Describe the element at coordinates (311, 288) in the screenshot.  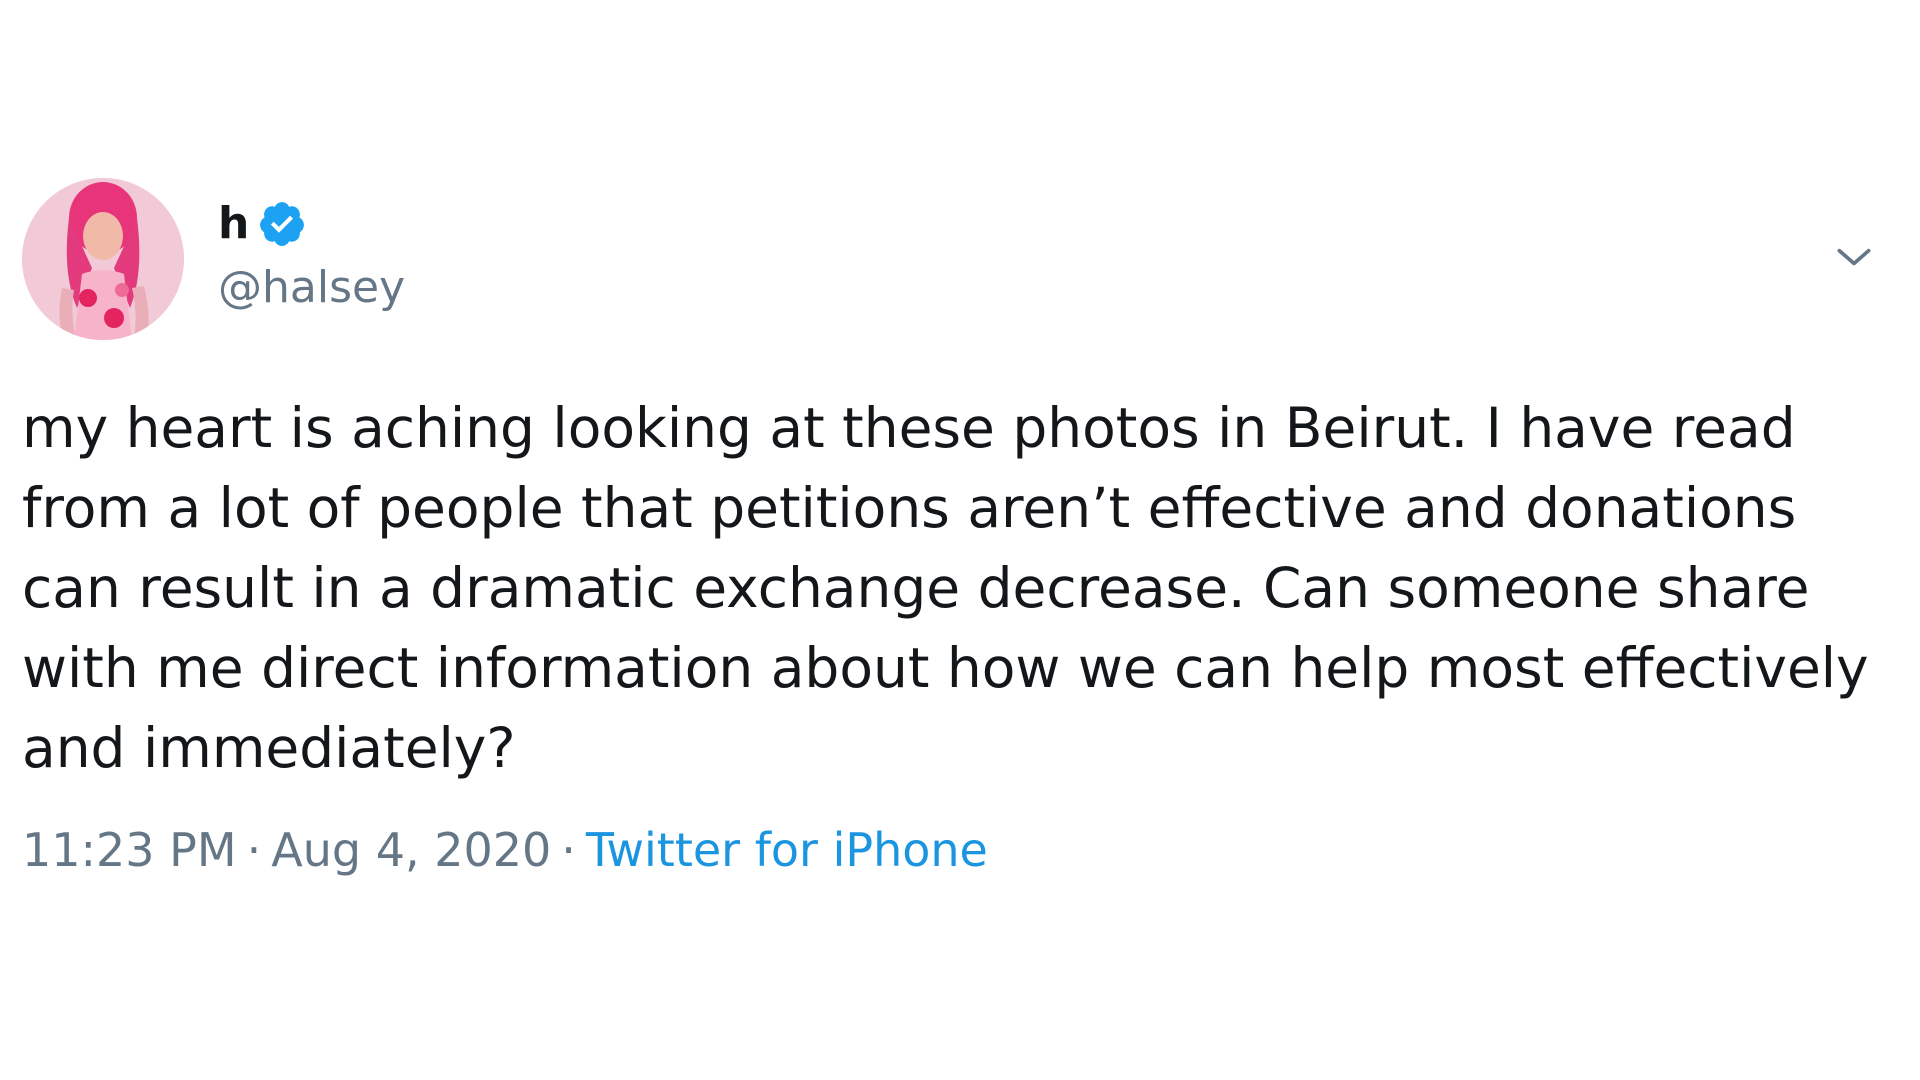
I see `user-handle: @halsey` at that location.